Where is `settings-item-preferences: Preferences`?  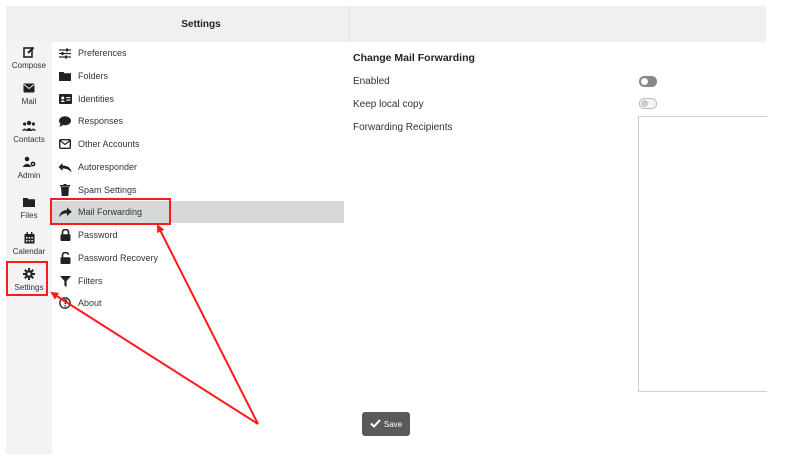
settings-item-preferences: Preferences is located at coordinates (198, 53).